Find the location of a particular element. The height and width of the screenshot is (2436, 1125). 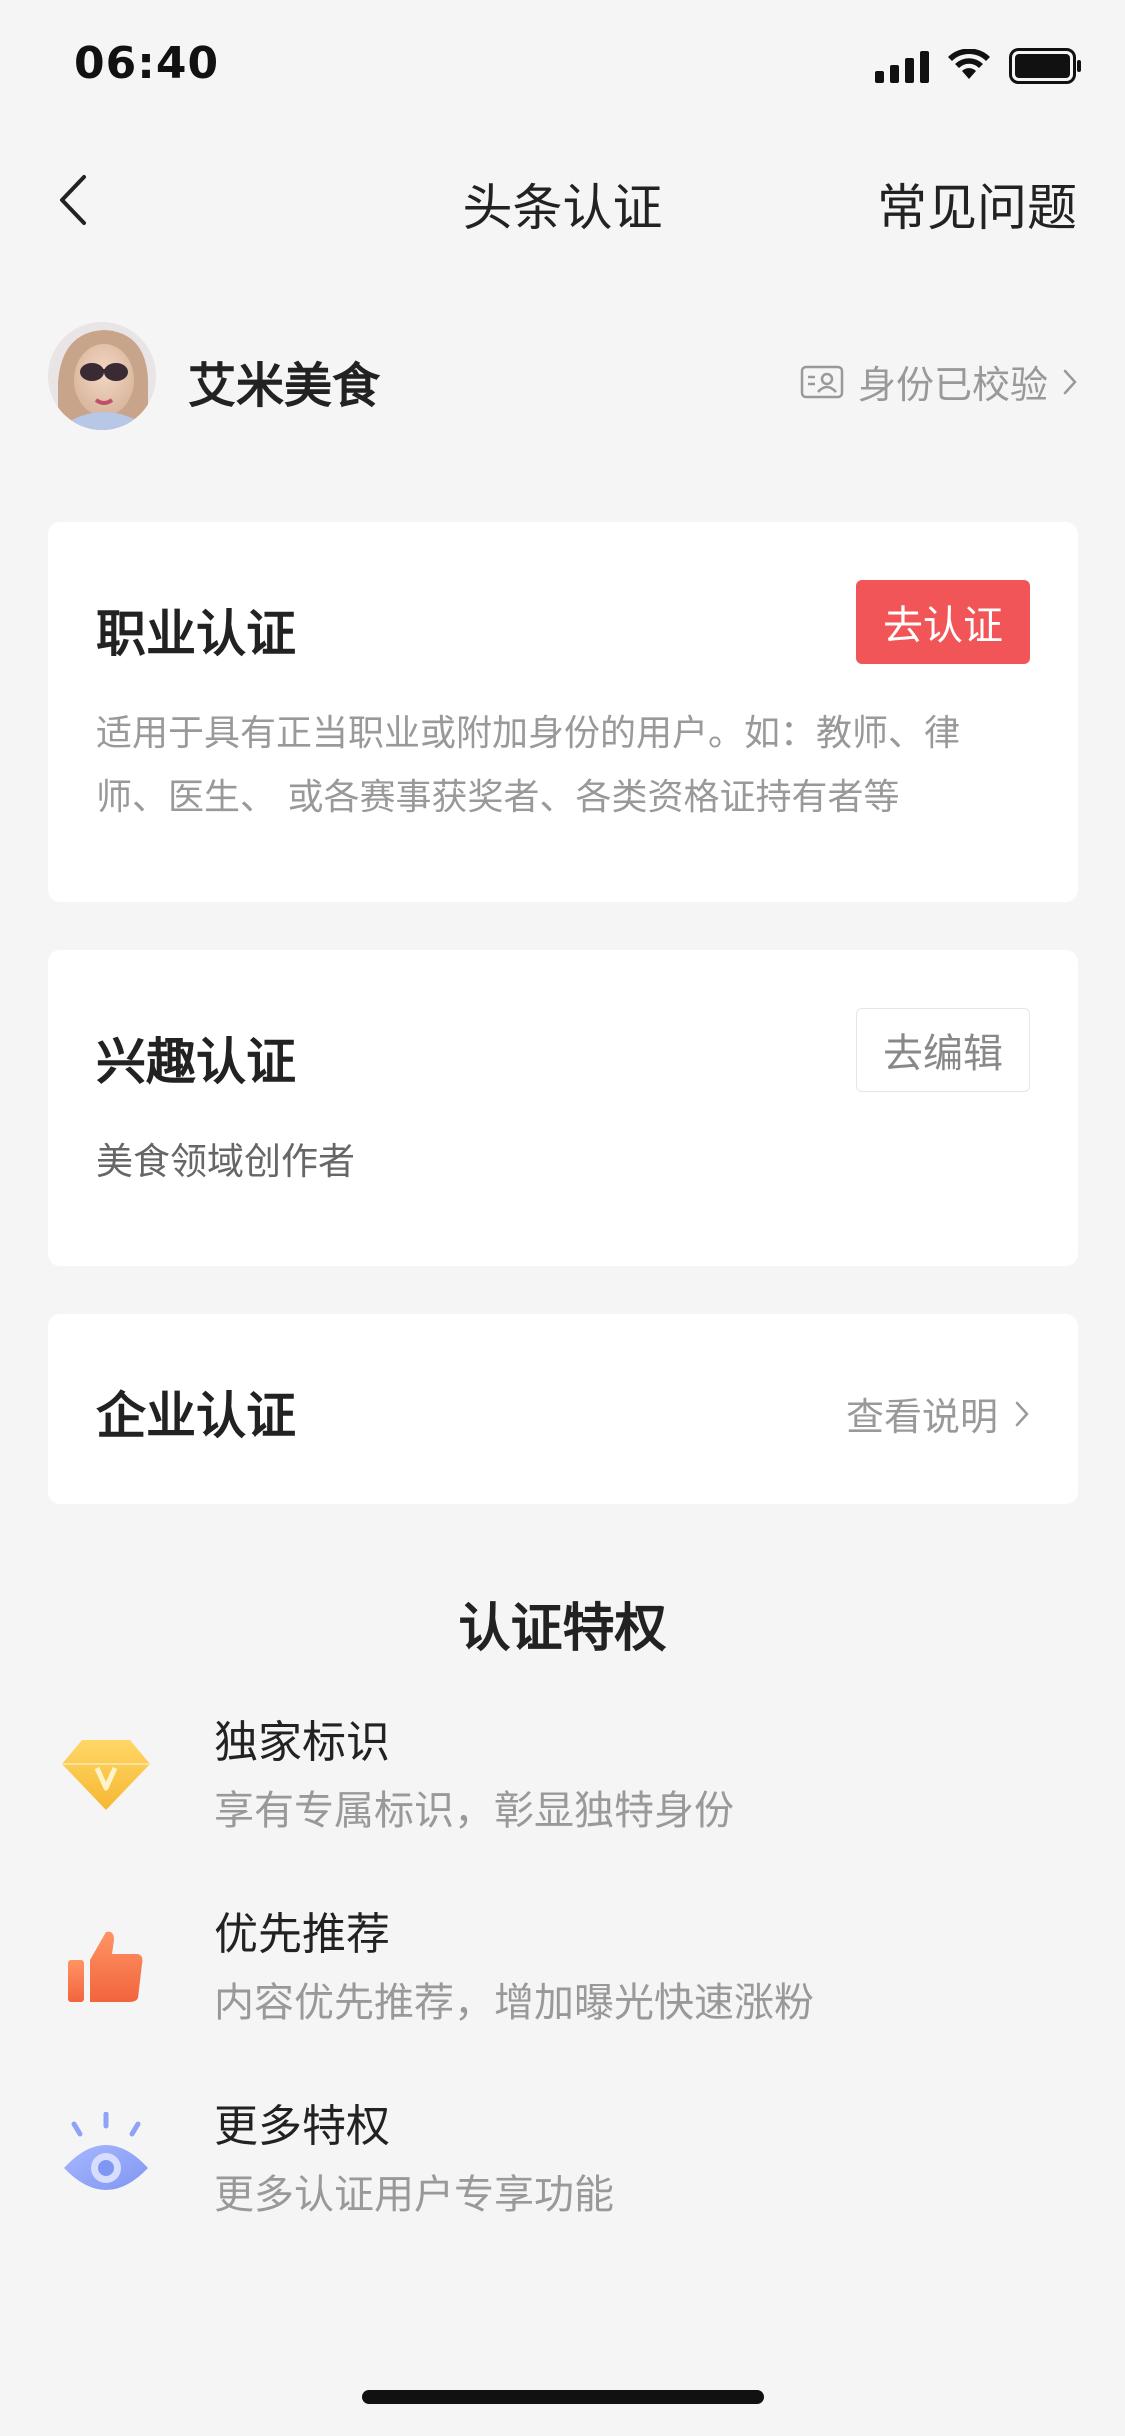

diamond-v-icon is located at coordinates (106, 1774).